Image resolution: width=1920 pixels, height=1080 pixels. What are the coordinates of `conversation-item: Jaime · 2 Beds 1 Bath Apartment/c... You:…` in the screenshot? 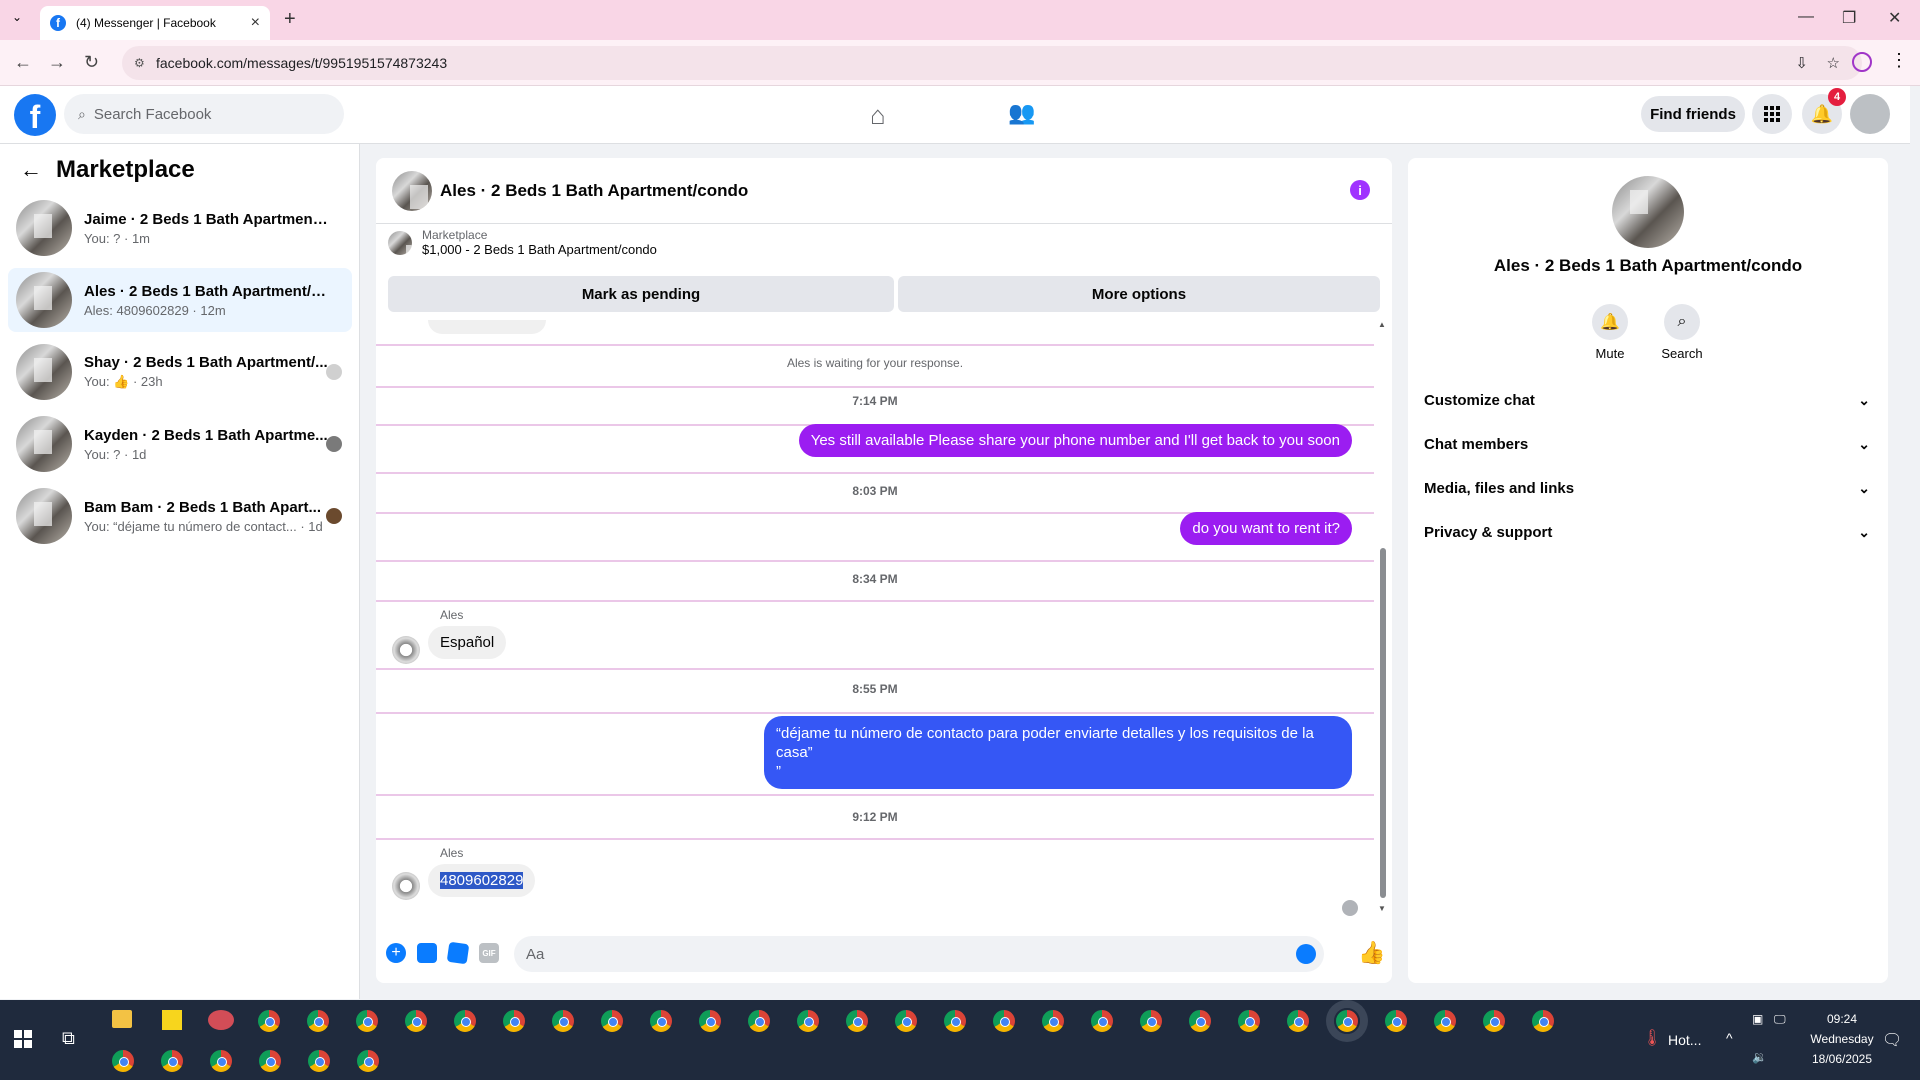 It's located at (180, 228).